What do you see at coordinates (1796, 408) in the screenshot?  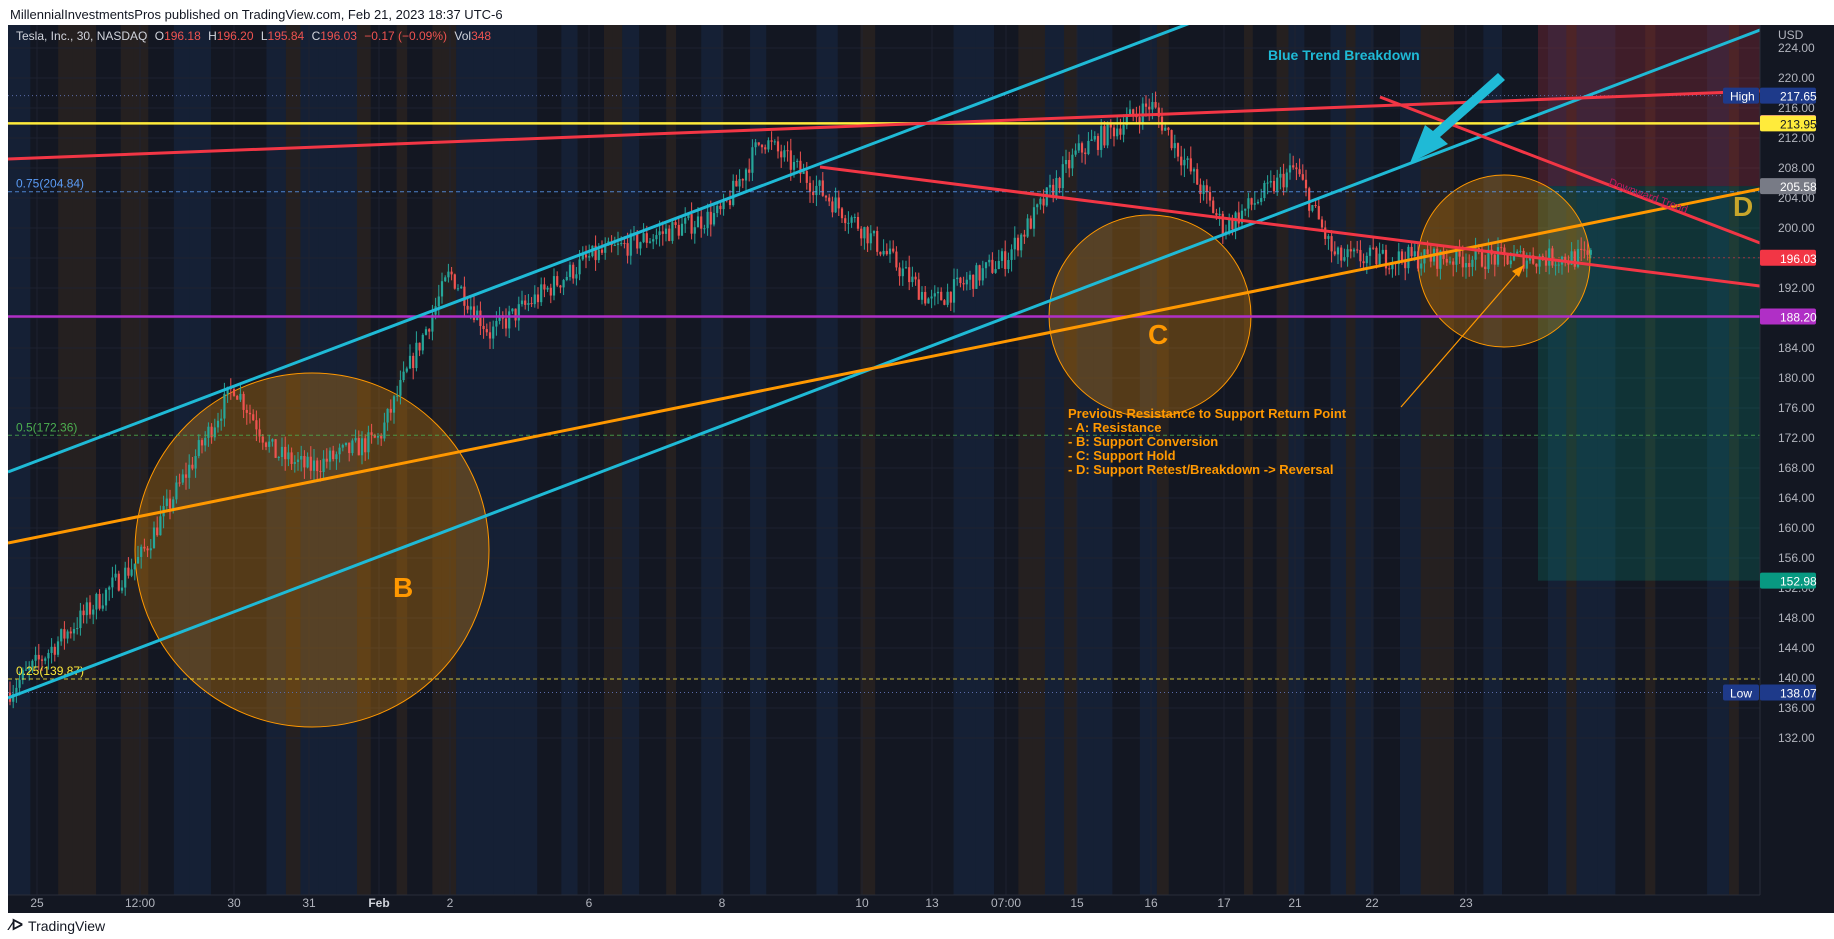 I see `y-tick-label: 176.00` at bounding box center [1796, 408].